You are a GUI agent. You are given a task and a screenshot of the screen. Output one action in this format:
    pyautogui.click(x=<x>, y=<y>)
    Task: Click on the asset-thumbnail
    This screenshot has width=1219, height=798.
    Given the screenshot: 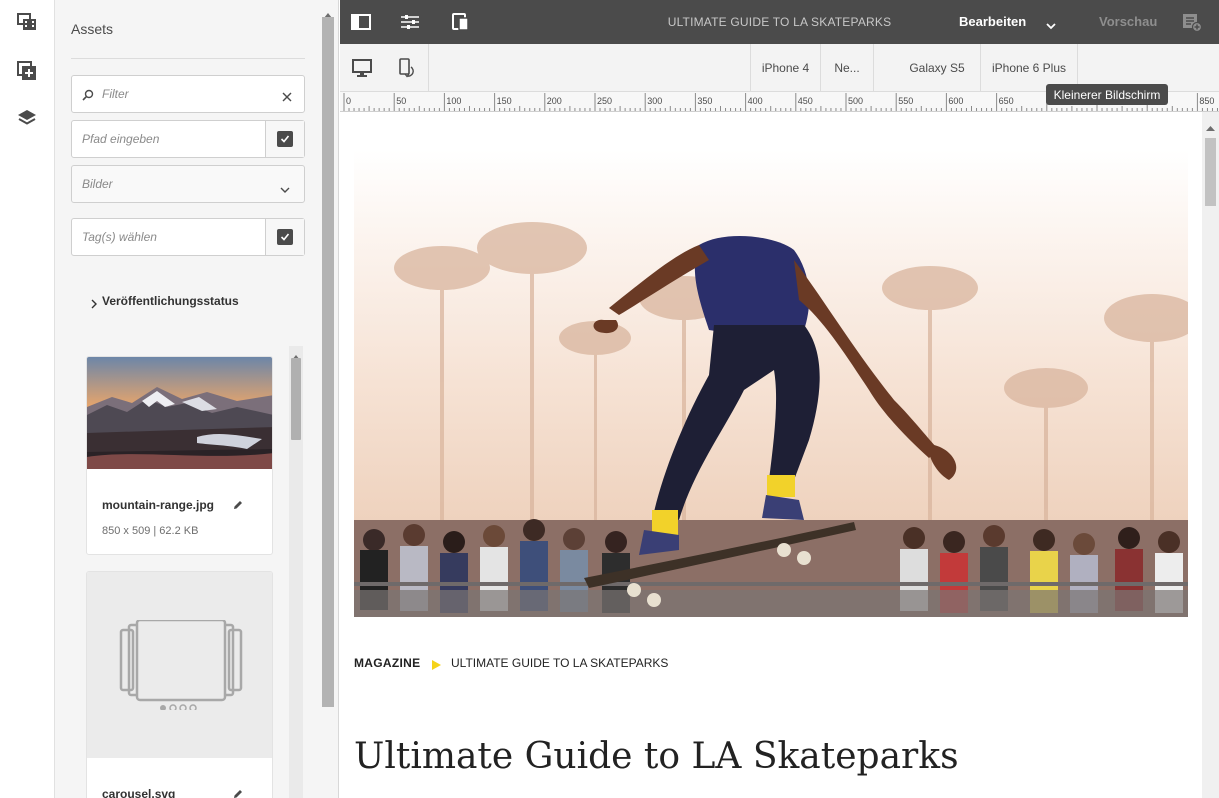 What is the action you would take?
    pyautogui.click(x=179, y=413)
    